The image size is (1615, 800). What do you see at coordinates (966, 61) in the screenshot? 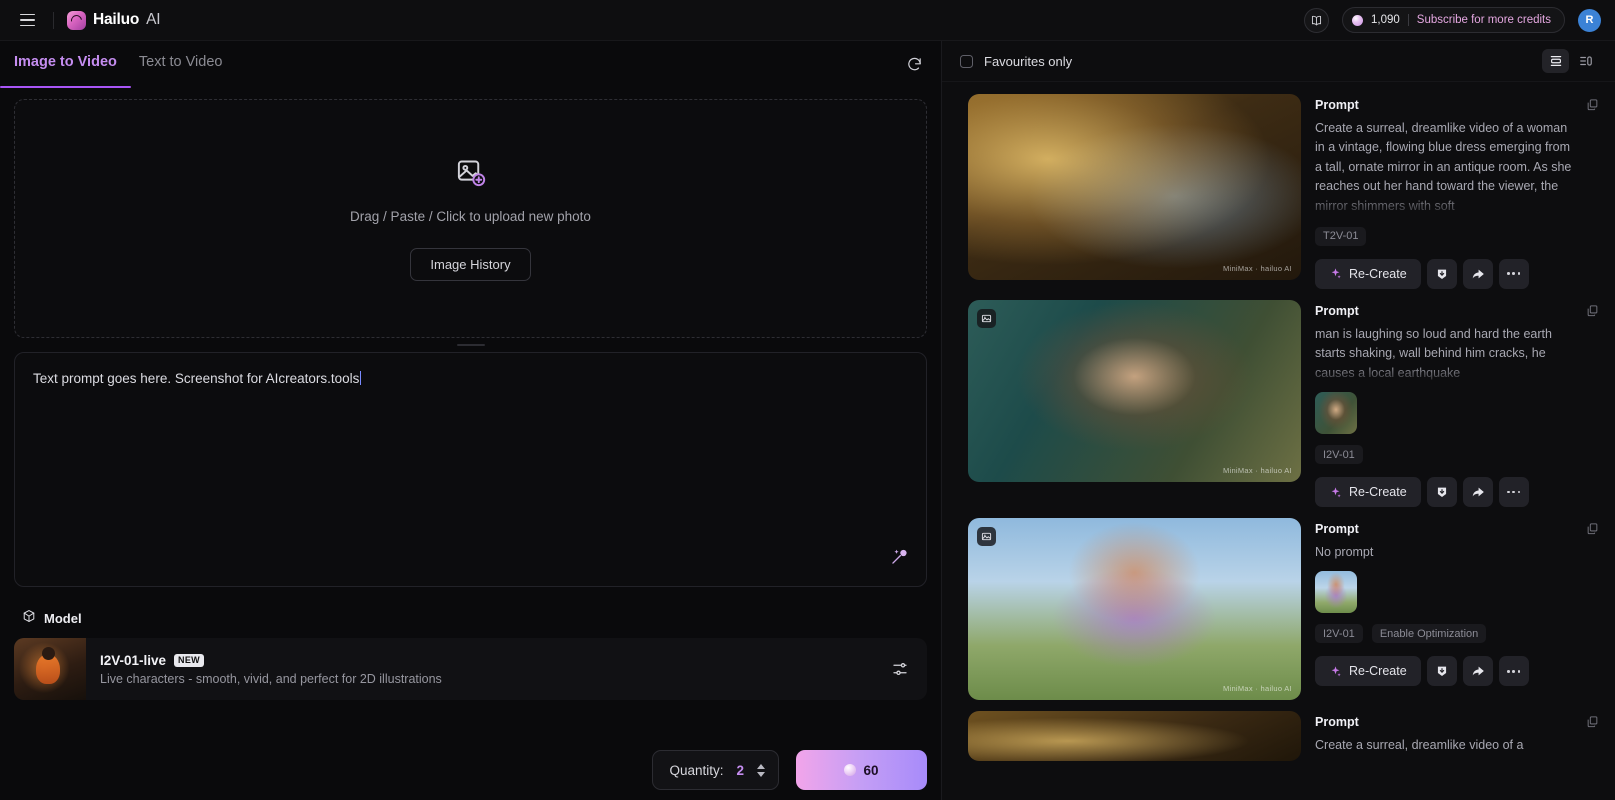
I see `favourites-checkbox` at bounding box center [966, 61].